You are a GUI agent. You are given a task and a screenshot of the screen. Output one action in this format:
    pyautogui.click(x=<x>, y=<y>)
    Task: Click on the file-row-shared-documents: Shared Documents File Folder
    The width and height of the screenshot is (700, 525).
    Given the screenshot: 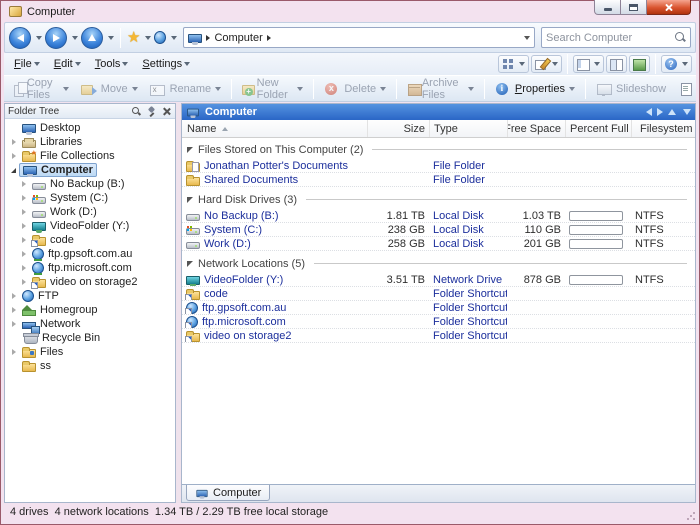 What is the action you would take?
    pyautogui.click(x=438, y=180)
    